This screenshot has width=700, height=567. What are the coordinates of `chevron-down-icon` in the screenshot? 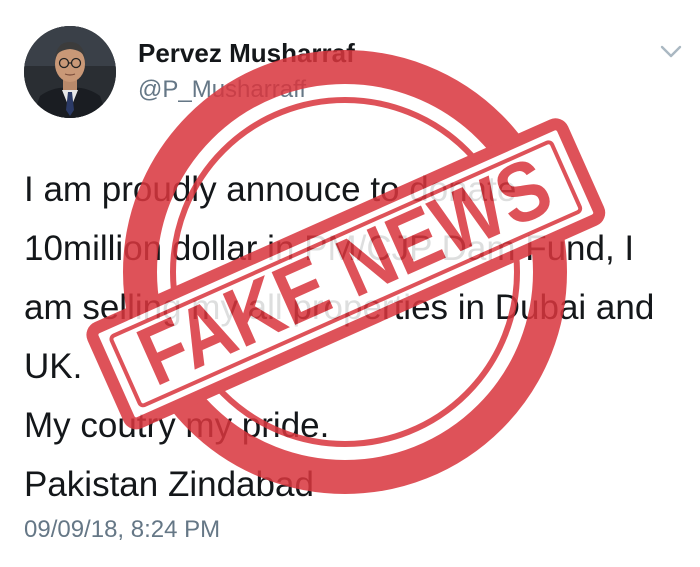 It's located at (671, 51).